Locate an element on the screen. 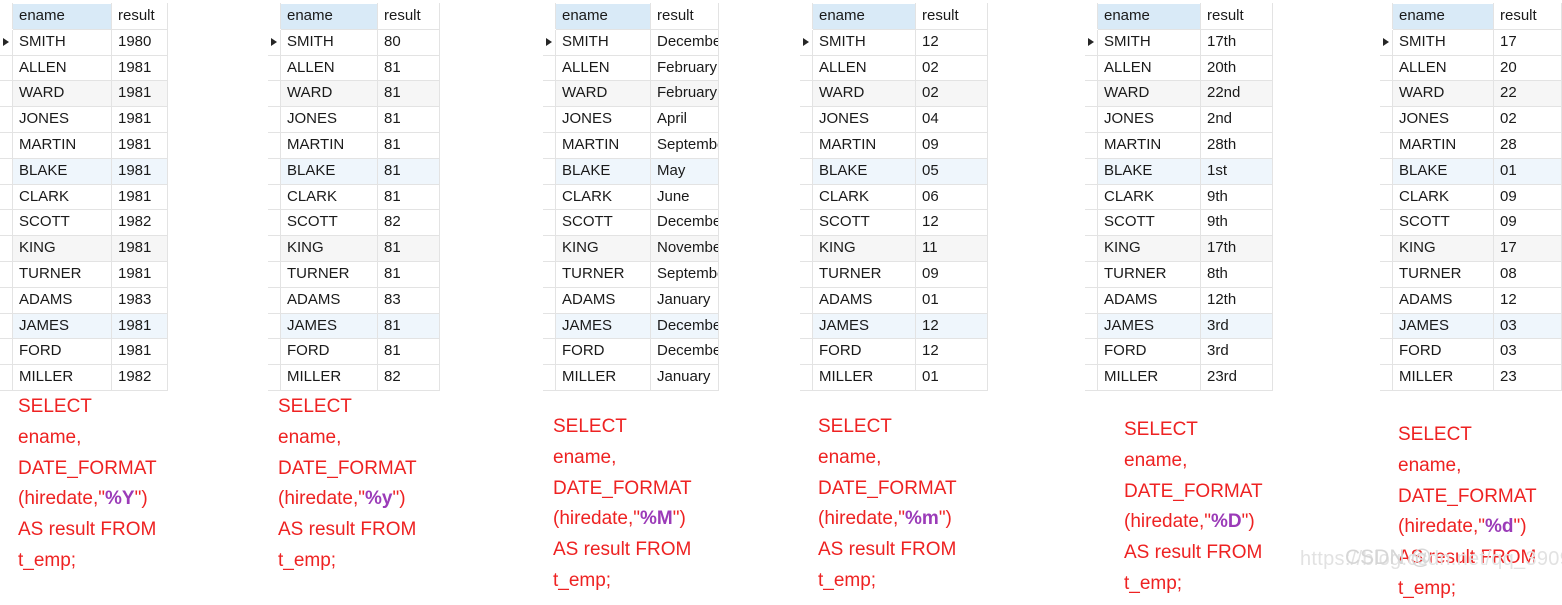  table-row: JONES April is located at coordinates (631, 119).